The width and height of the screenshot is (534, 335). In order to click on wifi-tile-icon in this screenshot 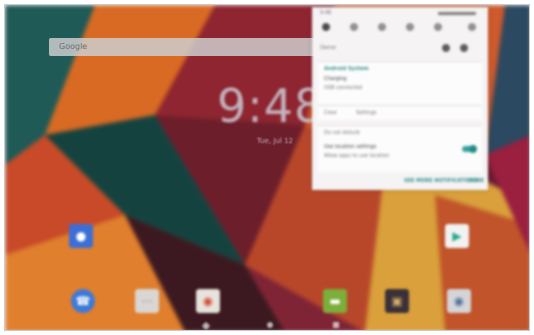, I will do `click(326, 27)`.